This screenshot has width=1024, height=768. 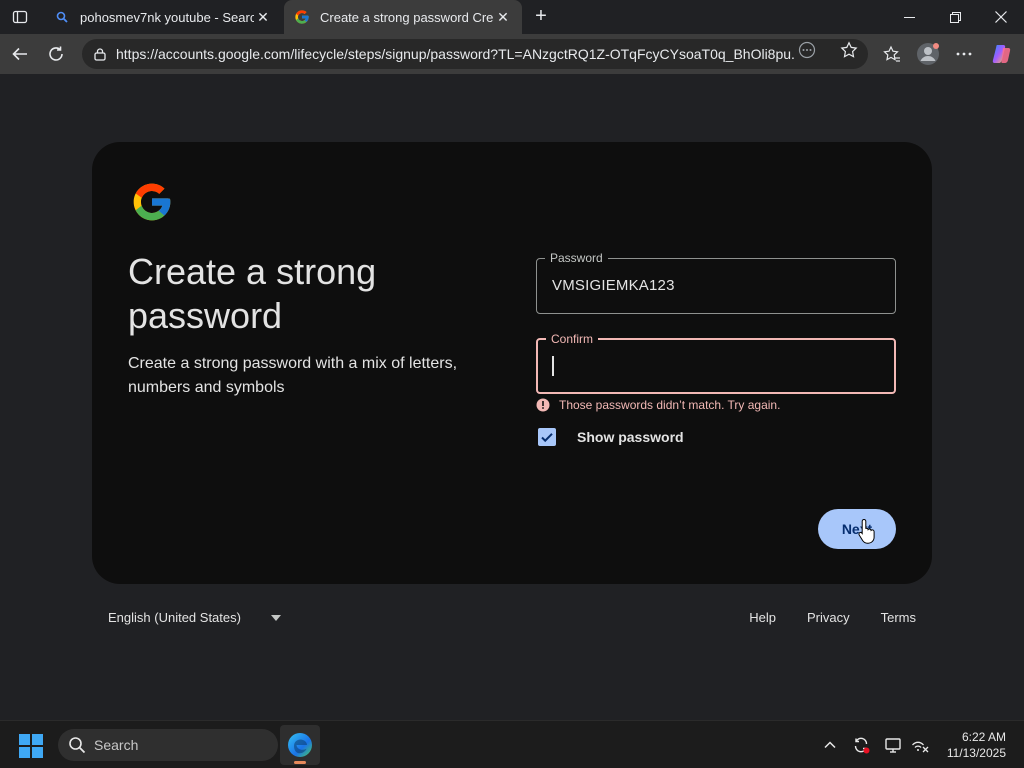 I want to click on text-caret, so click(x=553, y=366).